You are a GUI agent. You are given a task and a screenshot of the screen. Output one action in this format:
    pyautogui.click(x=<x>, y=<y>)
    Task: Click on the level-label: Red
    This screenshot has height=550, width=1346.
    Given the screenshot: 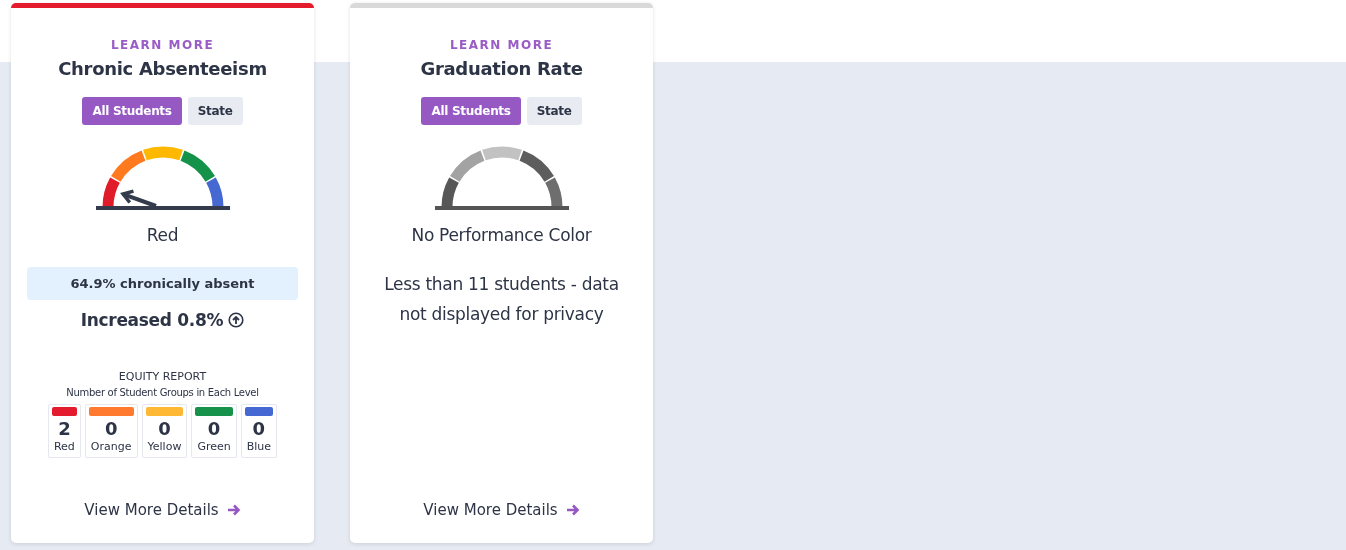 What is the action you would take?
    pyautogui.click(x=64, y=446)
    